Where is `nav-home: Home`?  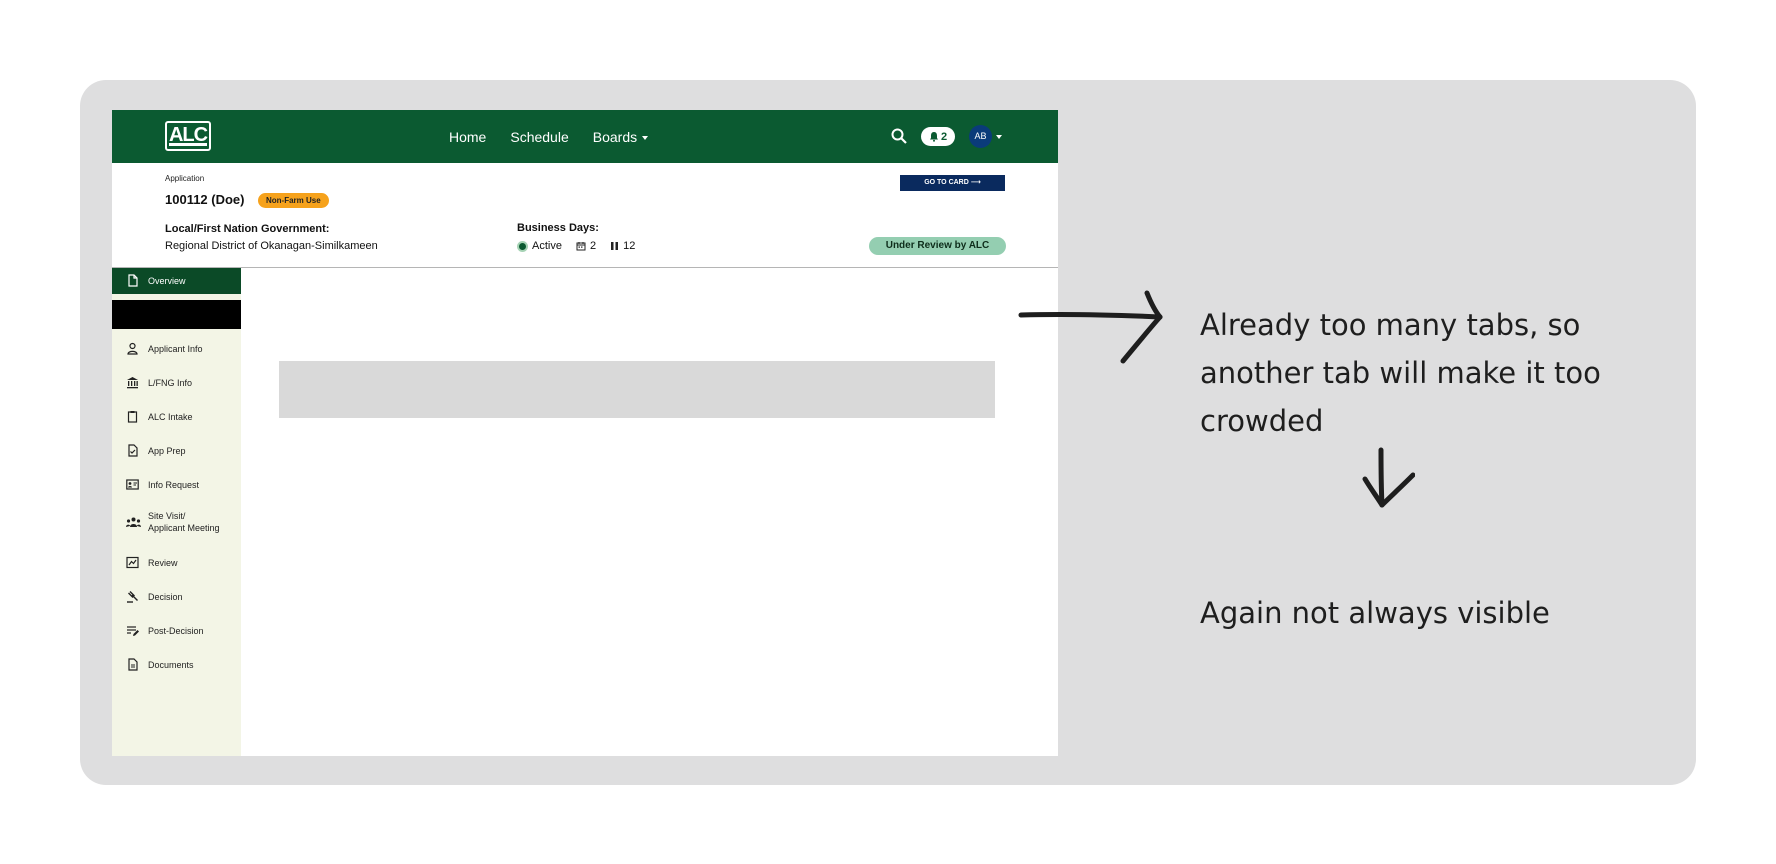
nav-home: Home is located at coordinates (467, 137).